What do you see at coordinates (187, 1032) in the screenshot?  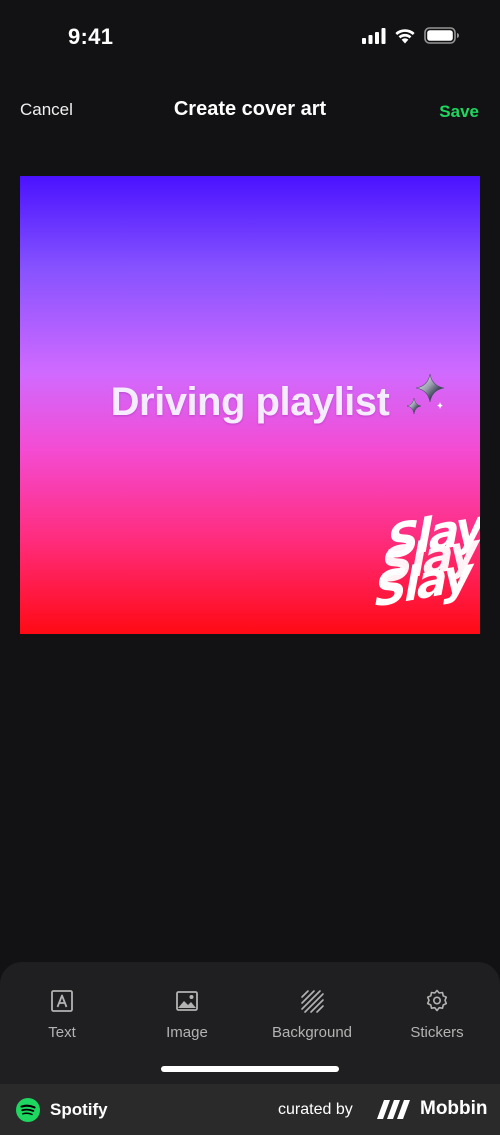 I see `image-tool-label: Image` at bounding box center [187, 1032].